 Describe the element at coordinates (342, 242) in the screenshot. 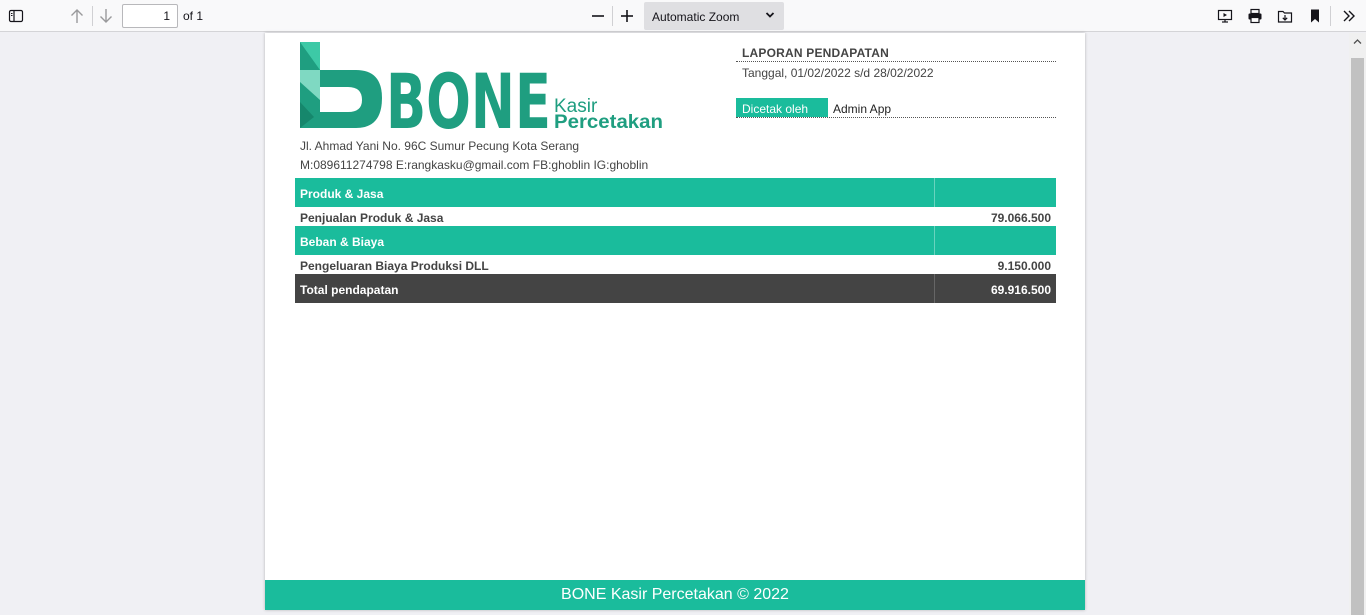

I see `section-heading: Beban & Biaya` at that location.